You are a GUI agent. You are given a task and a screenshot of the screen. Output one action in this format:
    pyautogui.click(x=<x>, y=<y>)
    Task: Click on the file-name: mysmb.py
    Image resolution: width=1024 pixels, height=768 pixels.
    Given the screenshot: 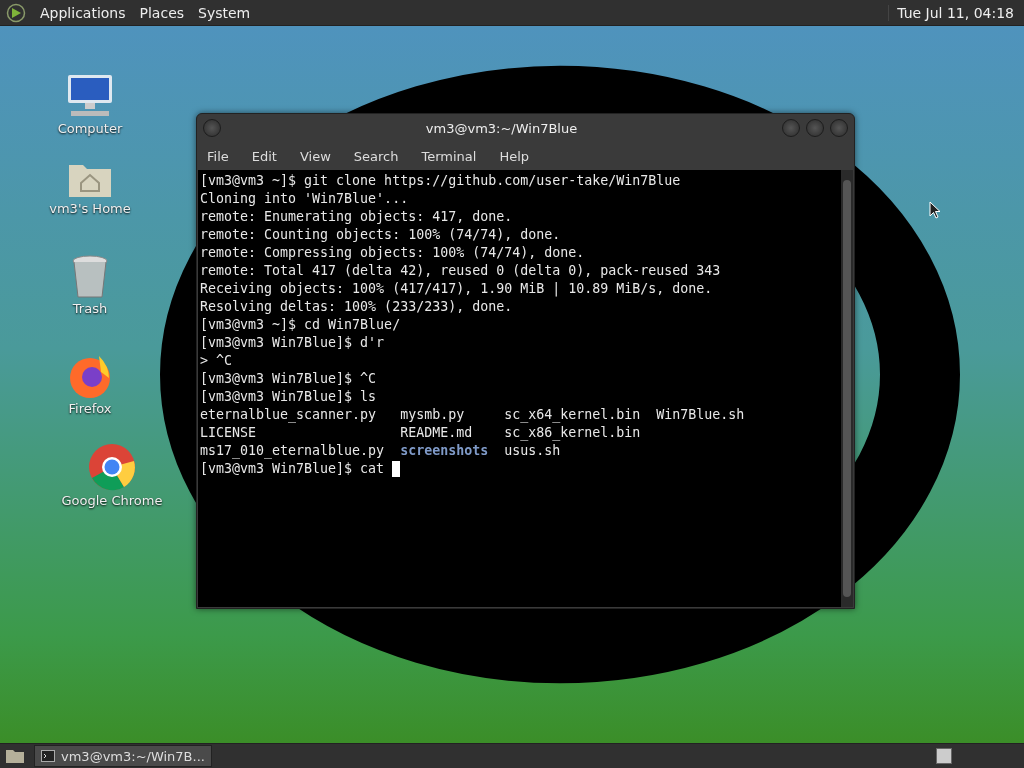 What is the action you would take?
    pyautogui.click(x=432, y=415)
    